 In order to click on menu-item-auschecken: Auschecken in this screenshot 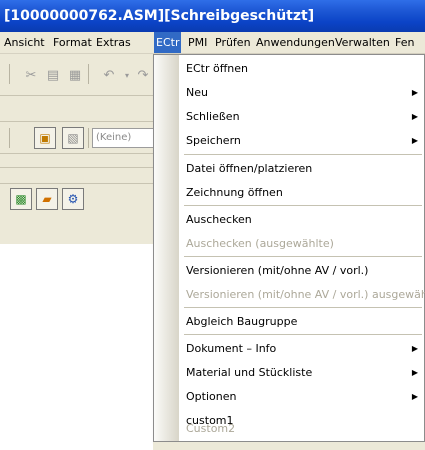, I will do `click(302, 220)`.